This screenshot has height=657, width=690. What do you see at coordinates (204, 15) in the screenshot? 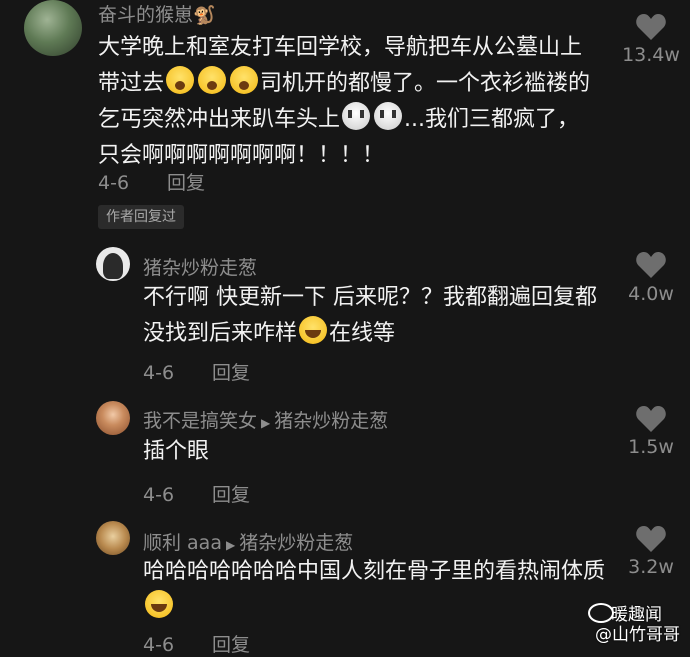
I see `monkey-emoji-icon: 🐒` at bounding box center [204, 15].